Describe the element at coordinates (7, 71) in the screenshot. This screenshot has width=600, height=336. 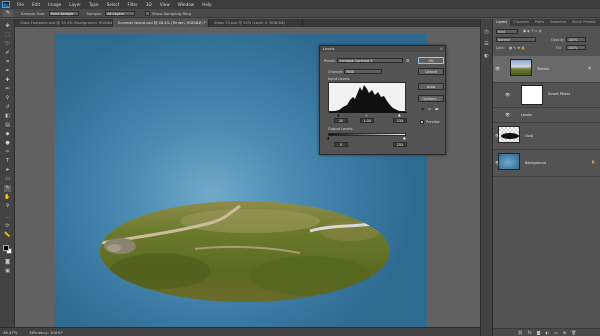
I see `eyedropper-tool-icon: ✒` at that location.